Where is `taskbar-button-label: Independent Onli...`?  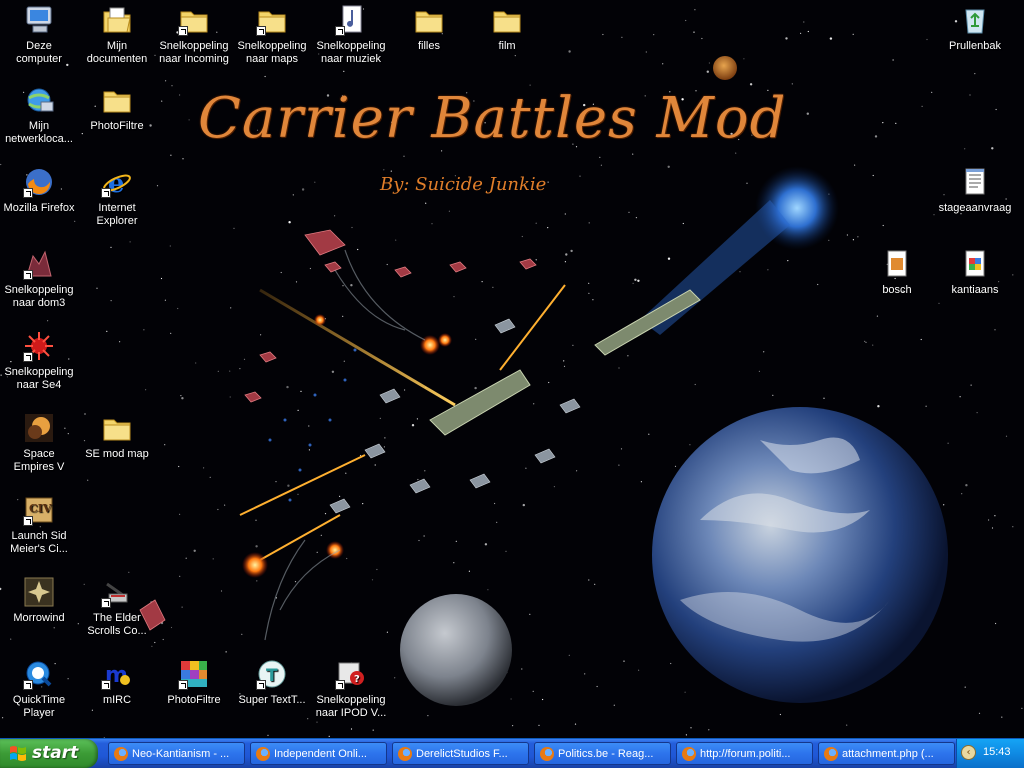 taskbar-button-label: Independent Onli... is located at coordinates (320, 754).